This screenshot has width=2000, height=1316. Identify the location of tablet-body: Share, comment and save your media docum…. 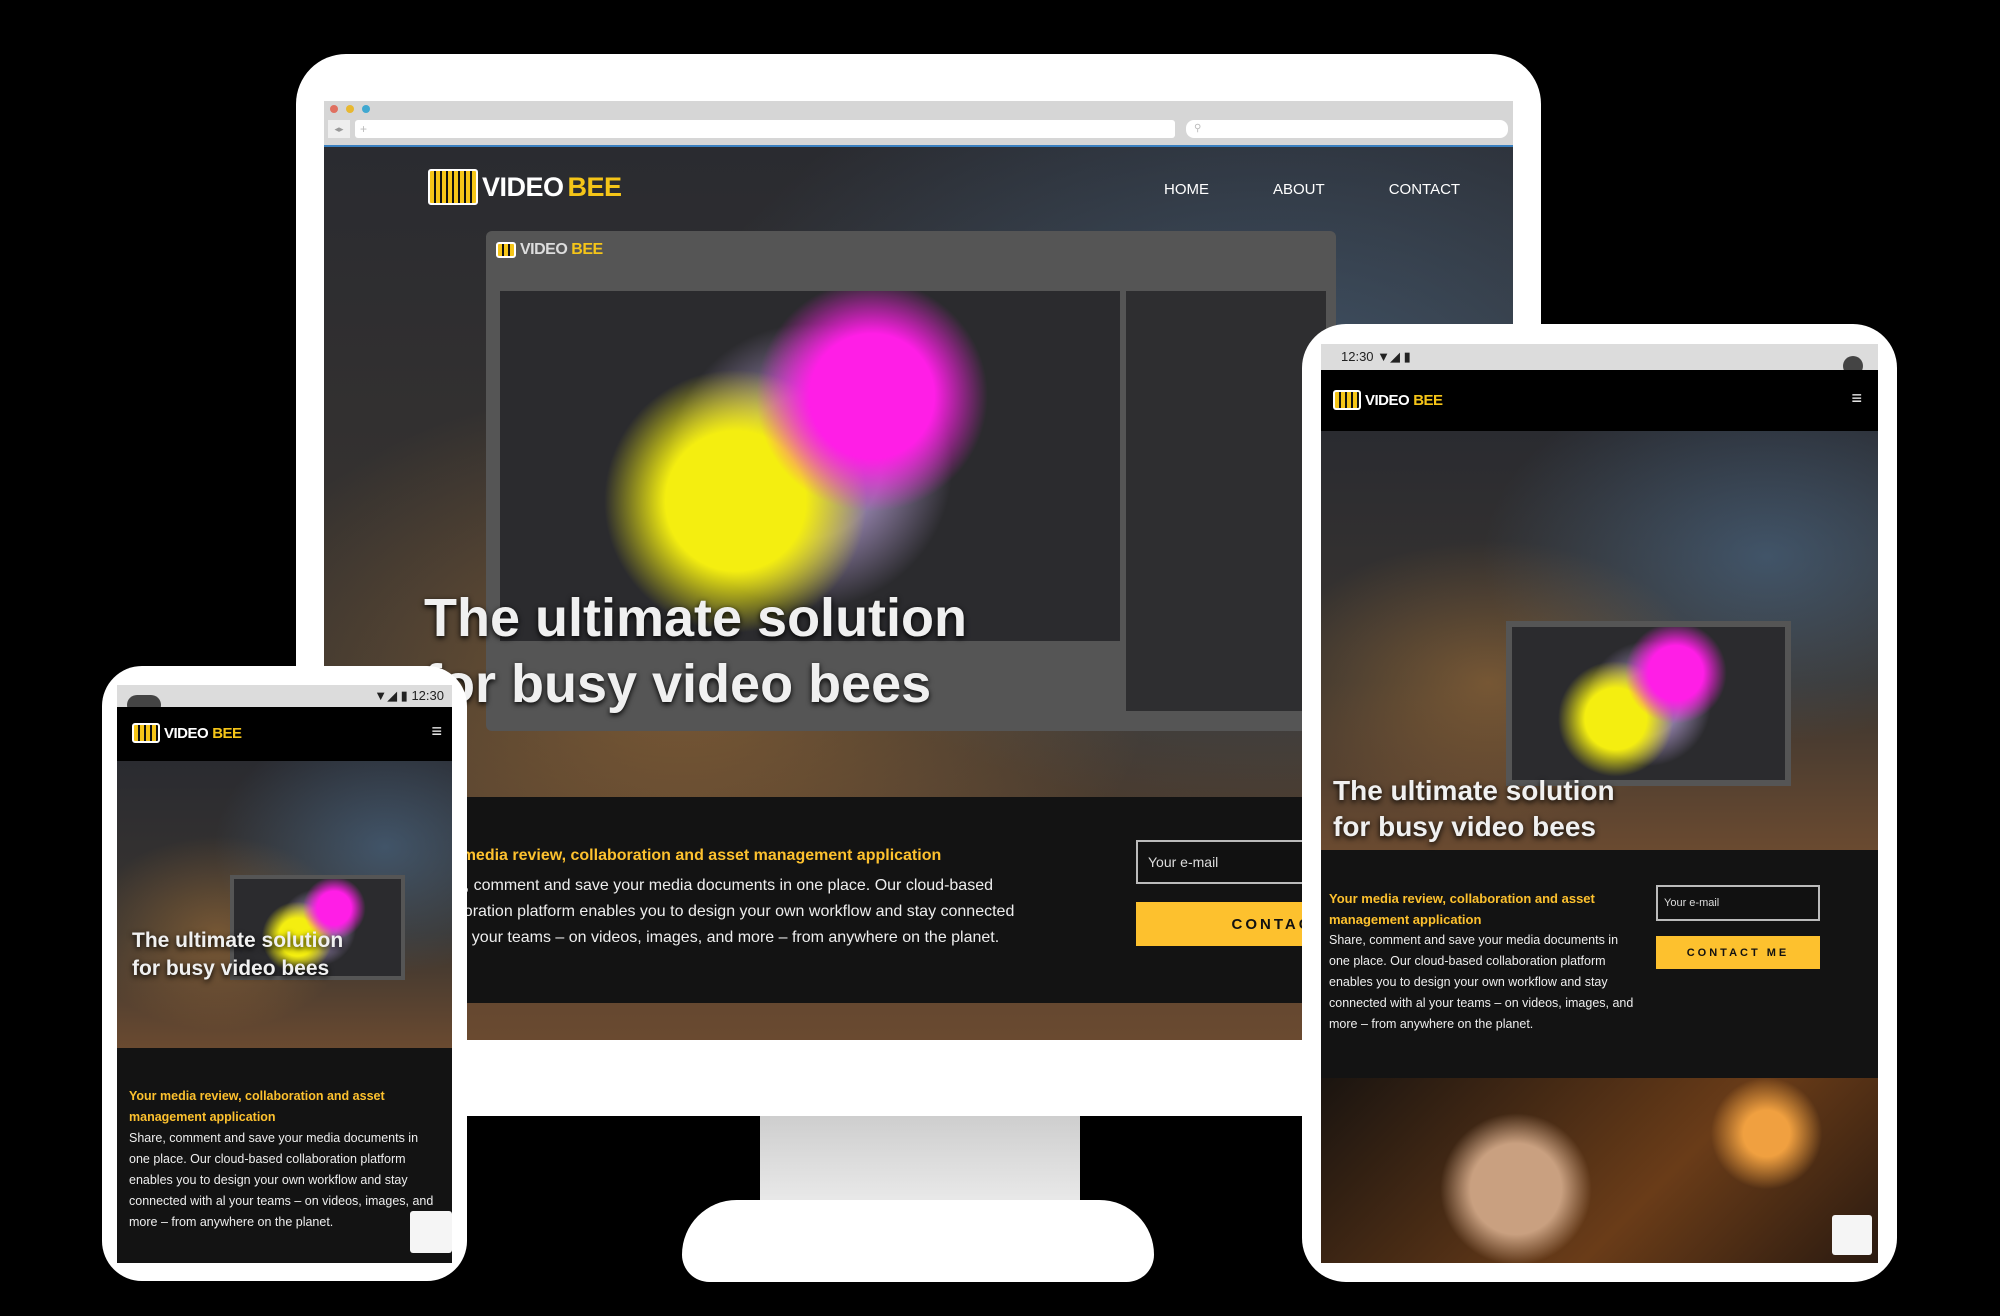
(1481, 982).